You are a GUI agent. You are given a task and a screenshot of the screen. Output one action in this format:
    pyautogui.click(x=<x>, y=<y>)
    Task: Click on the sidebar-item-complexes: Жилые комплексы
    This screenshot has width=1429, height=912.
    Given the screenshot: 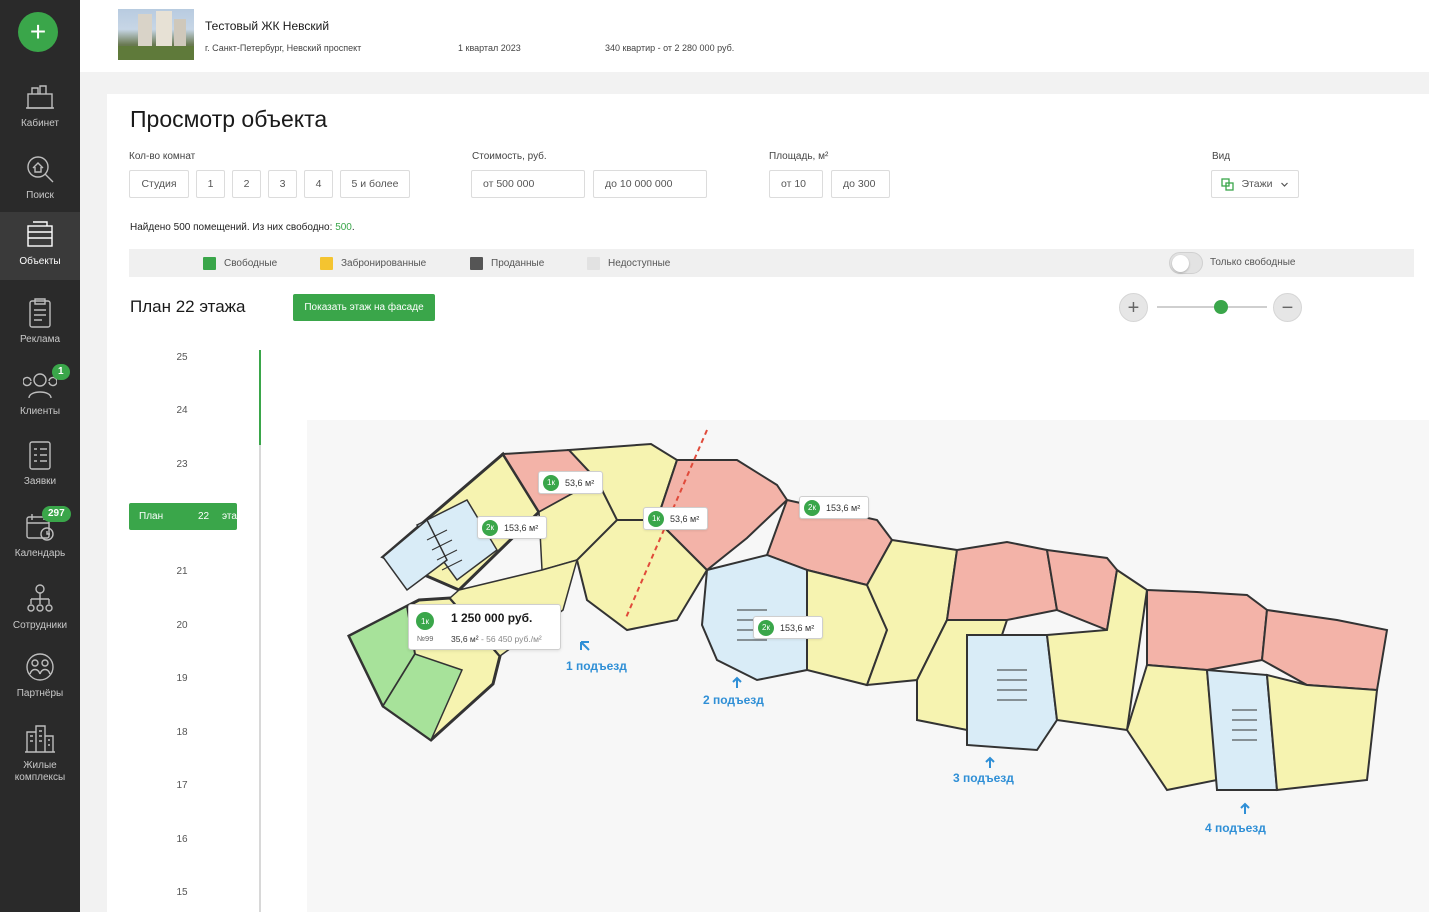 What is the action you would take?
    pyautogui.click(x=40, y=751)
    